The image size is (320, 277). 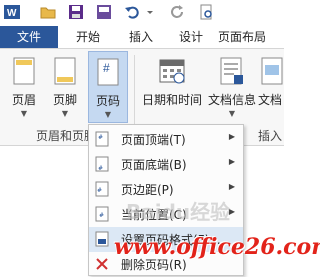 I want to click on current-position-icon: #, so click(x=102, y=214).